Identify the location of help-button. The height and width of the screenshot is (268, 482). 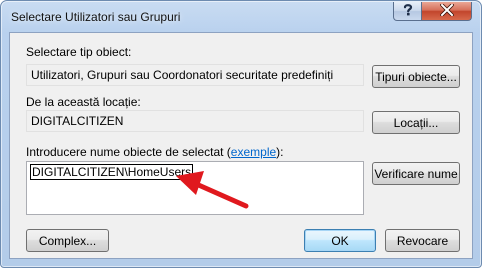
(407, 11).